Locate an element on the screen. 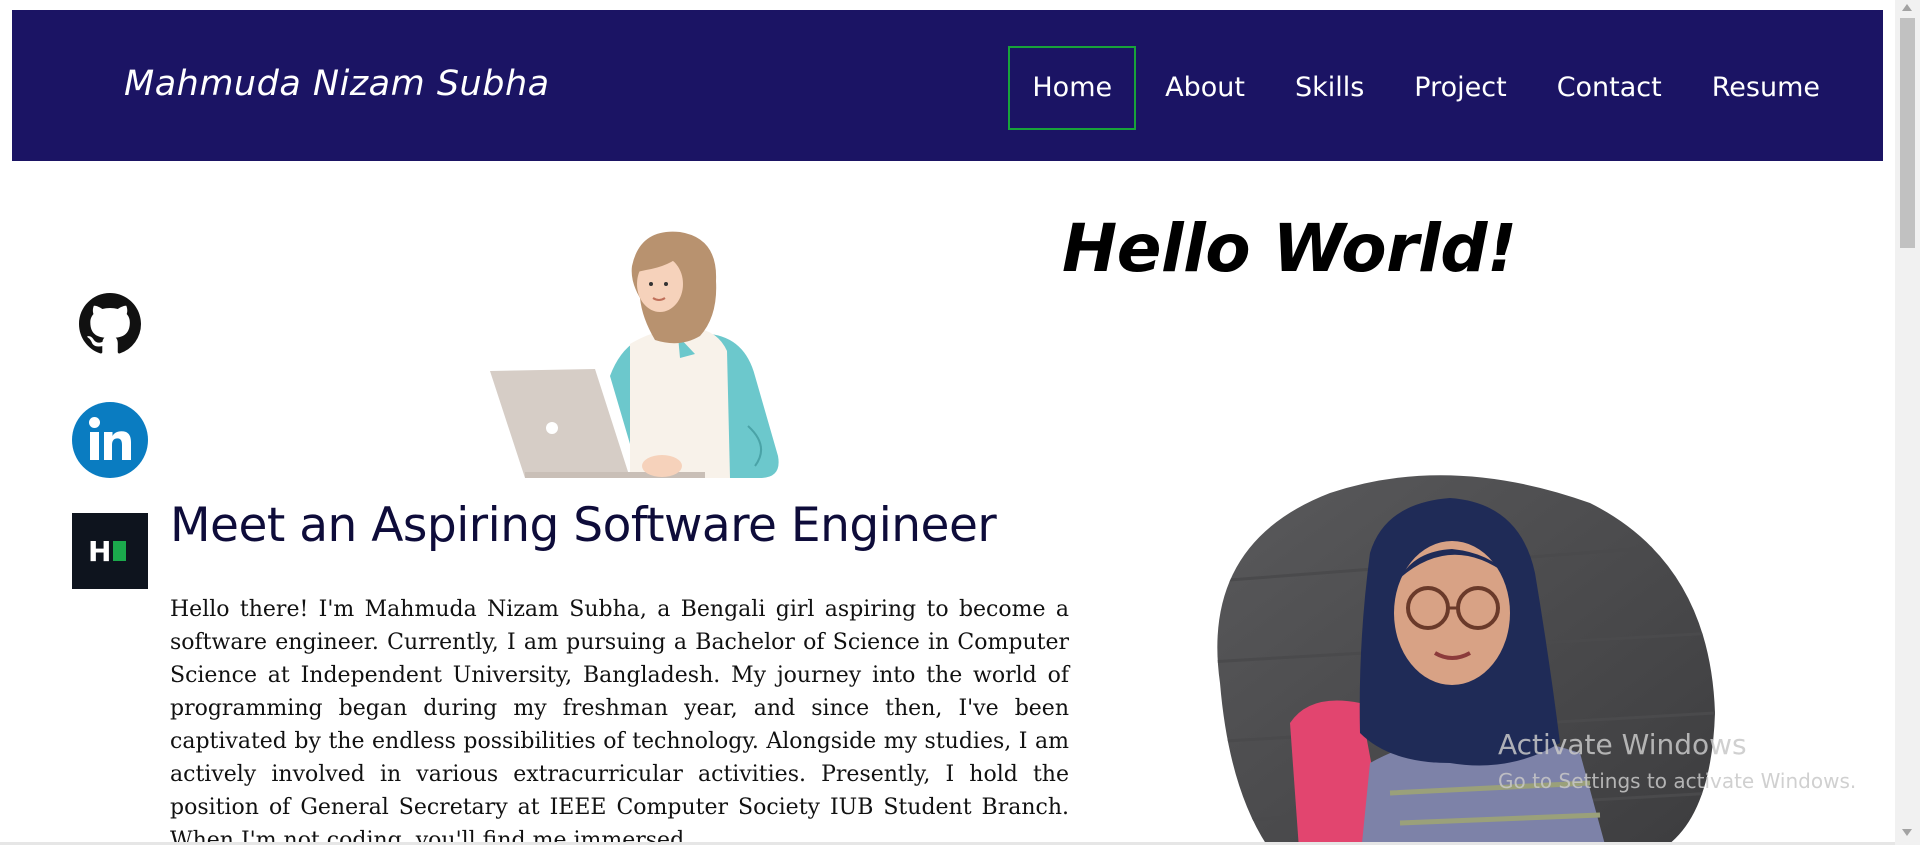 The width and height of the screenshot is (1920, 845). brand-name: Mahmuda Nizam Subha is located at coordinates (337, 84).